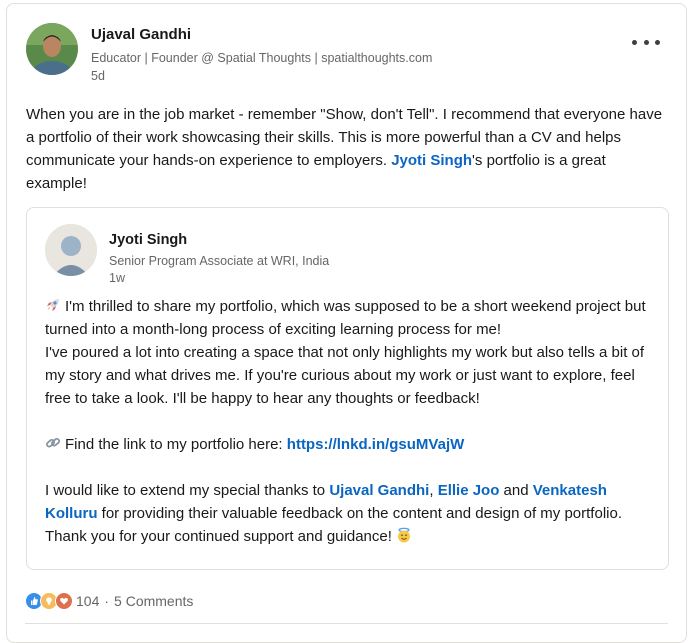 Image resolution: width=695 pixels, height=643 pixels. I want to click on reaction-icons, so click(49, 601).